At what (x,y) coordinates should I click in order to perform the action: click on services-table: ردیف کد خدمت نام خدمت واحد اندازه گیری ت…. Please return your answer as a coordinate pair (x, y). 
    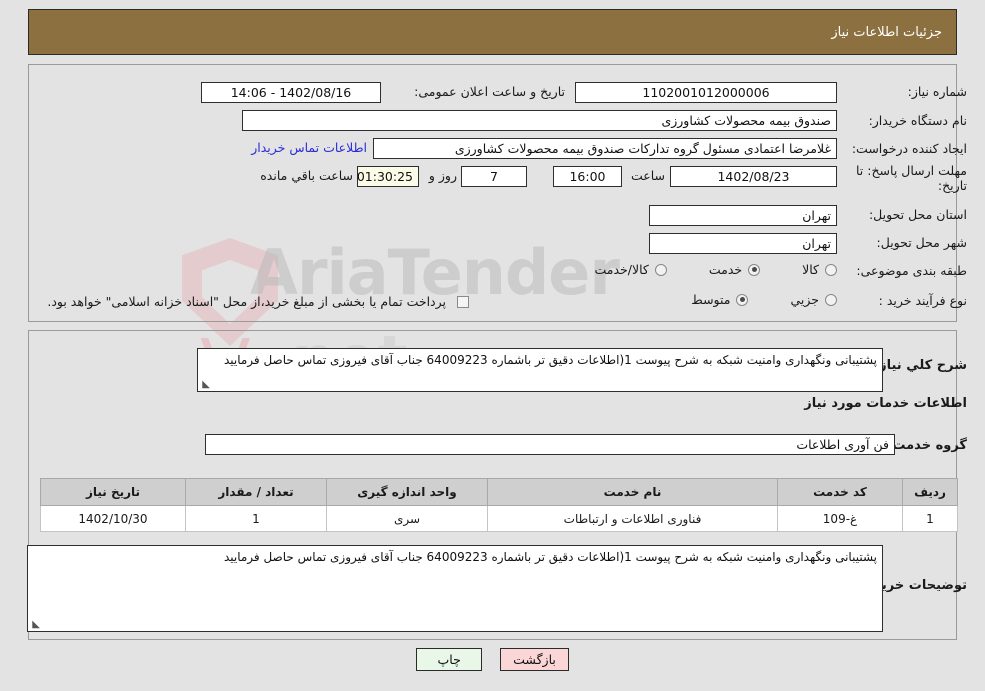
    Looking at the image, I should click on (499, 505).